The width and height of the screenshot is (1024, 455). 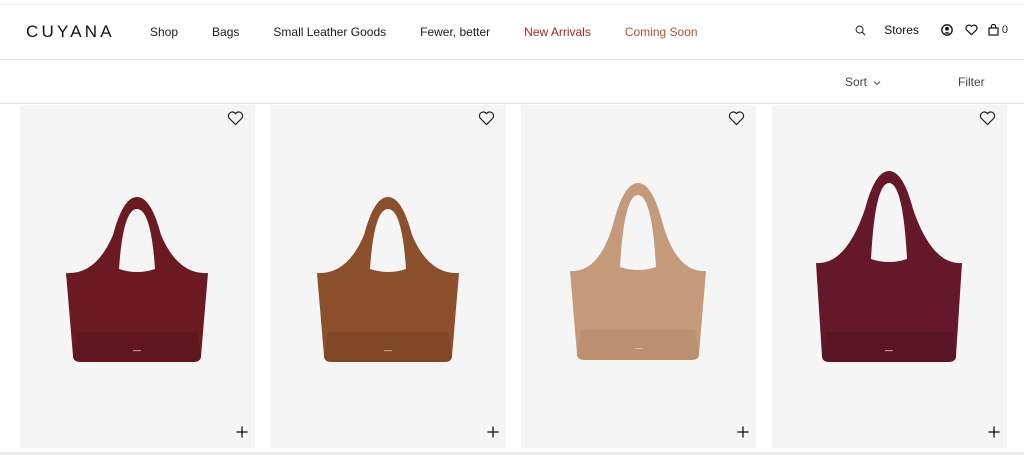 I want to click on sort-label: Sort, so click(x=856, y=82).